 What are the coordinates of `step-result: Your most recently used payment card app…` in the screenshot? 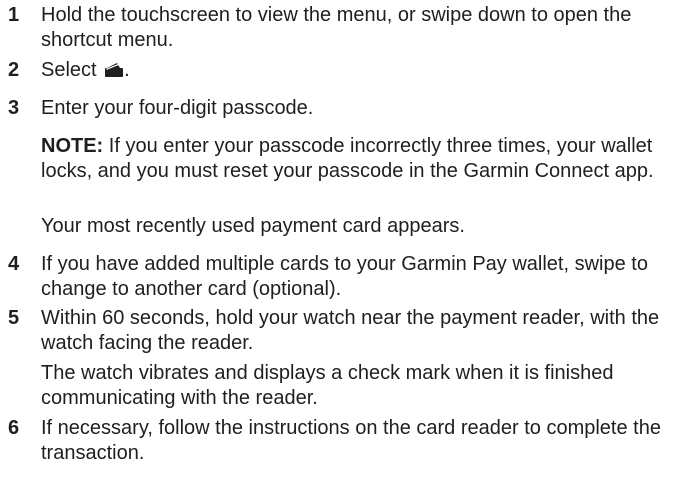 It's located at (253, 226).